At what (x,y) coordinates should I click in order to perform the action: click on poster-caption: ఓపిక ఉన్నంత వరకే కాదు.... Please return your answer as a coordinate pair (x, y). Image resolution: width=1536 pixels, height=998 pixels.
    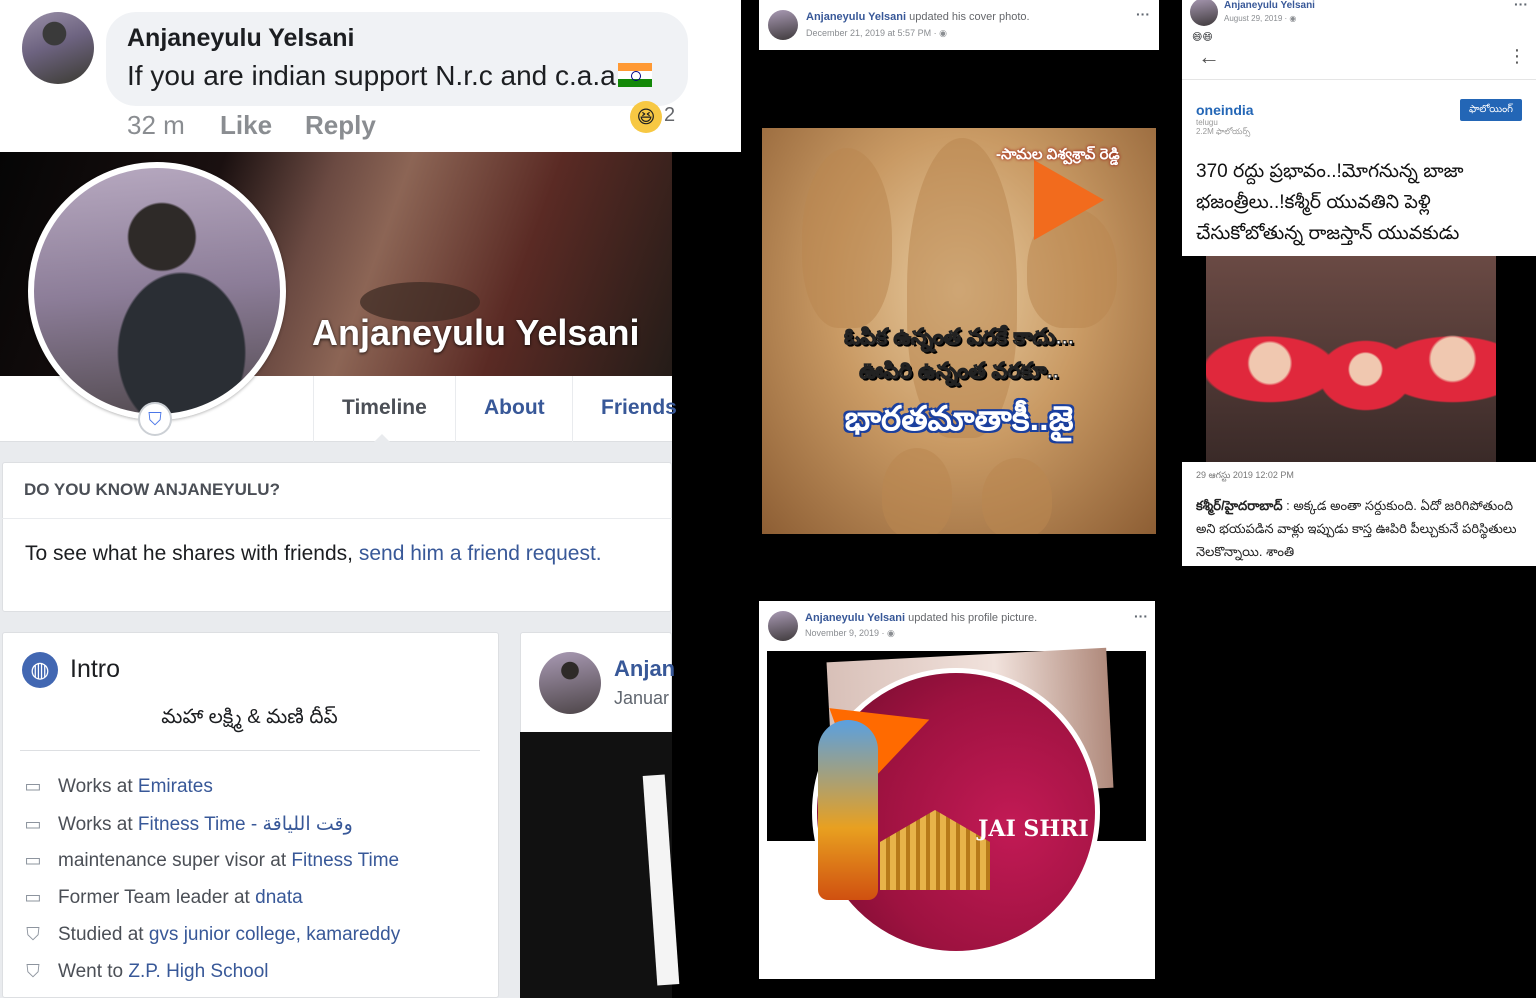
    Looking at the image, I should click on (959, 337).